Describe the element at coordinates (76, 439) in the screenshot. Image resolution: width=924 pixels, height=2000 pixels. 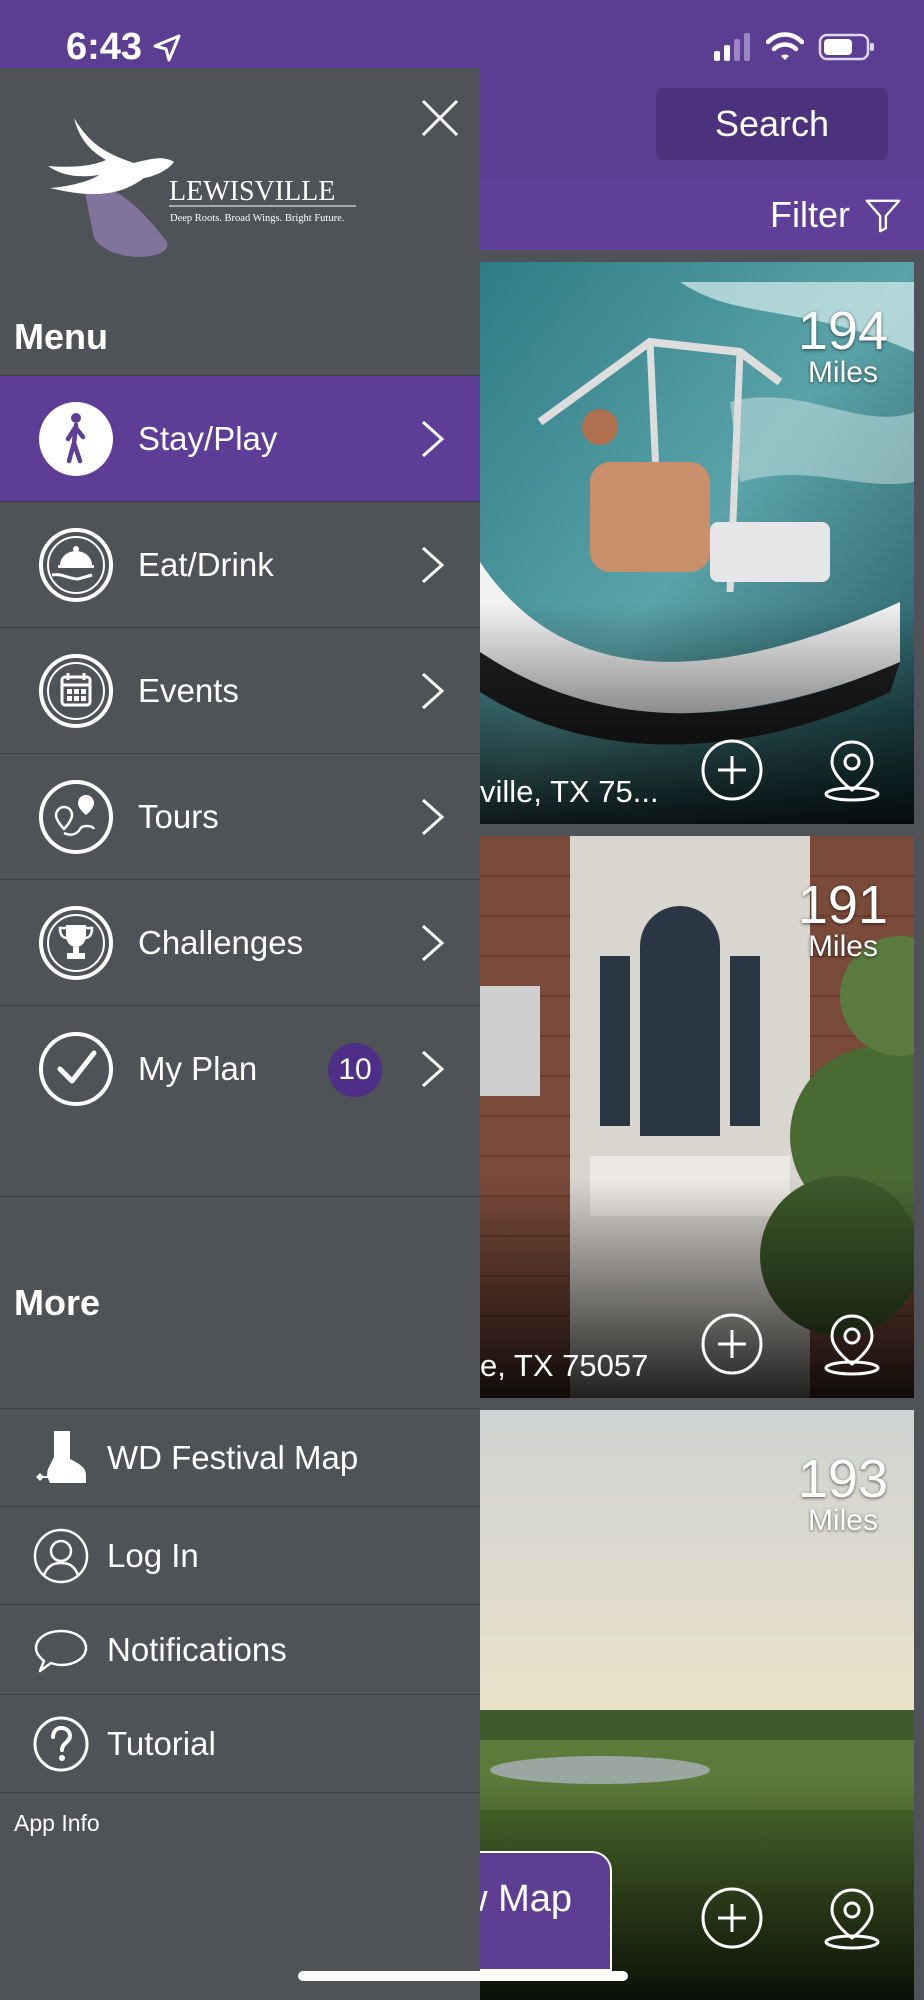
I see `walking-person-icon` at that location.